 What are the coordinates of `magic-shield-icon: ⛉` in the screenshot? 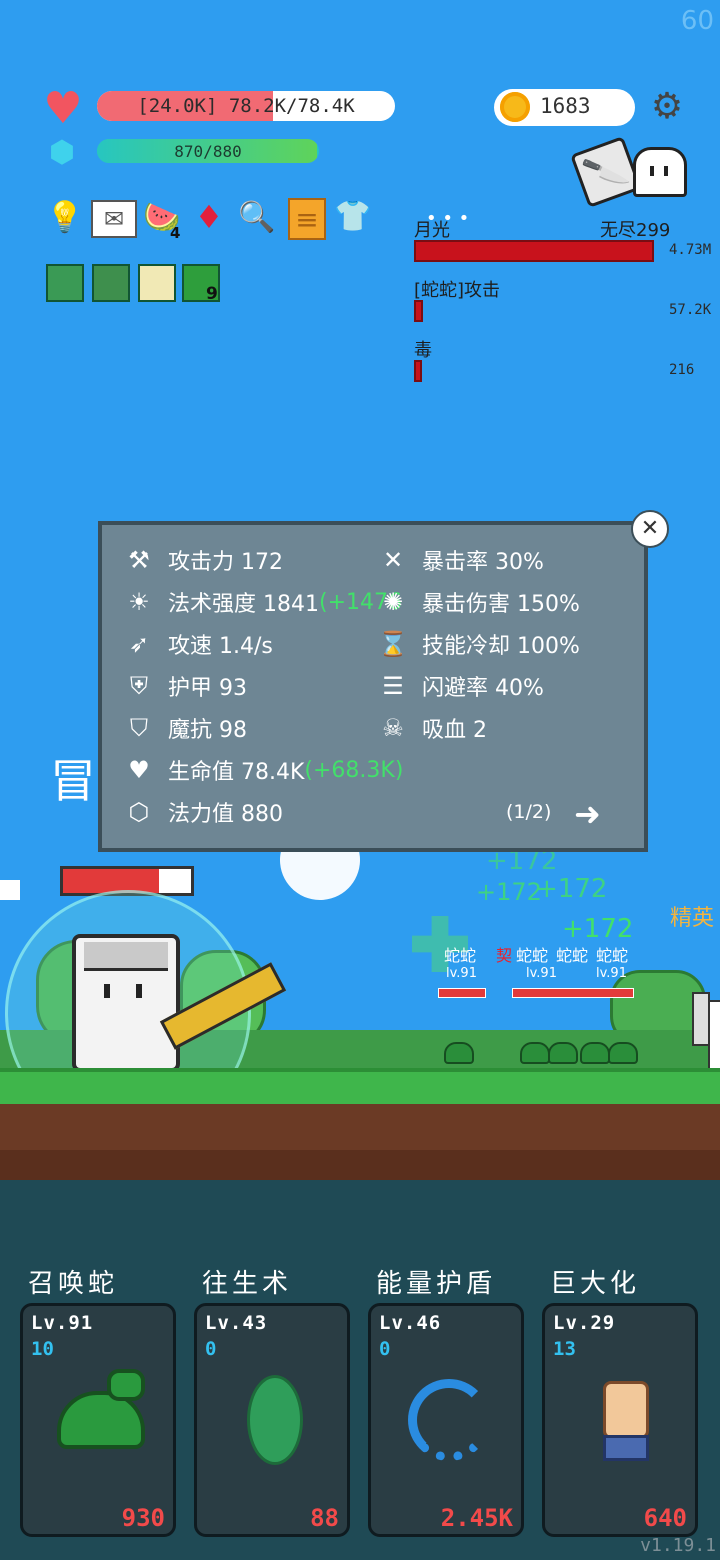 It's located at (139, 728).